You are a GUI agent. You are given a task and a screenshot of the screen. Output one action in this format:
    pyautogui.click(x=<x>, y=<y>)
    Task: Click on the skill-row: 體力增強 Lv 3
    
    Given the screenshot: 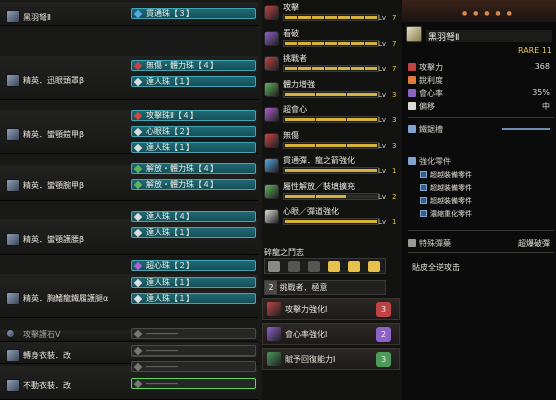 What is the action you would take?
    pyautogui.click(x=331, y=90)
    